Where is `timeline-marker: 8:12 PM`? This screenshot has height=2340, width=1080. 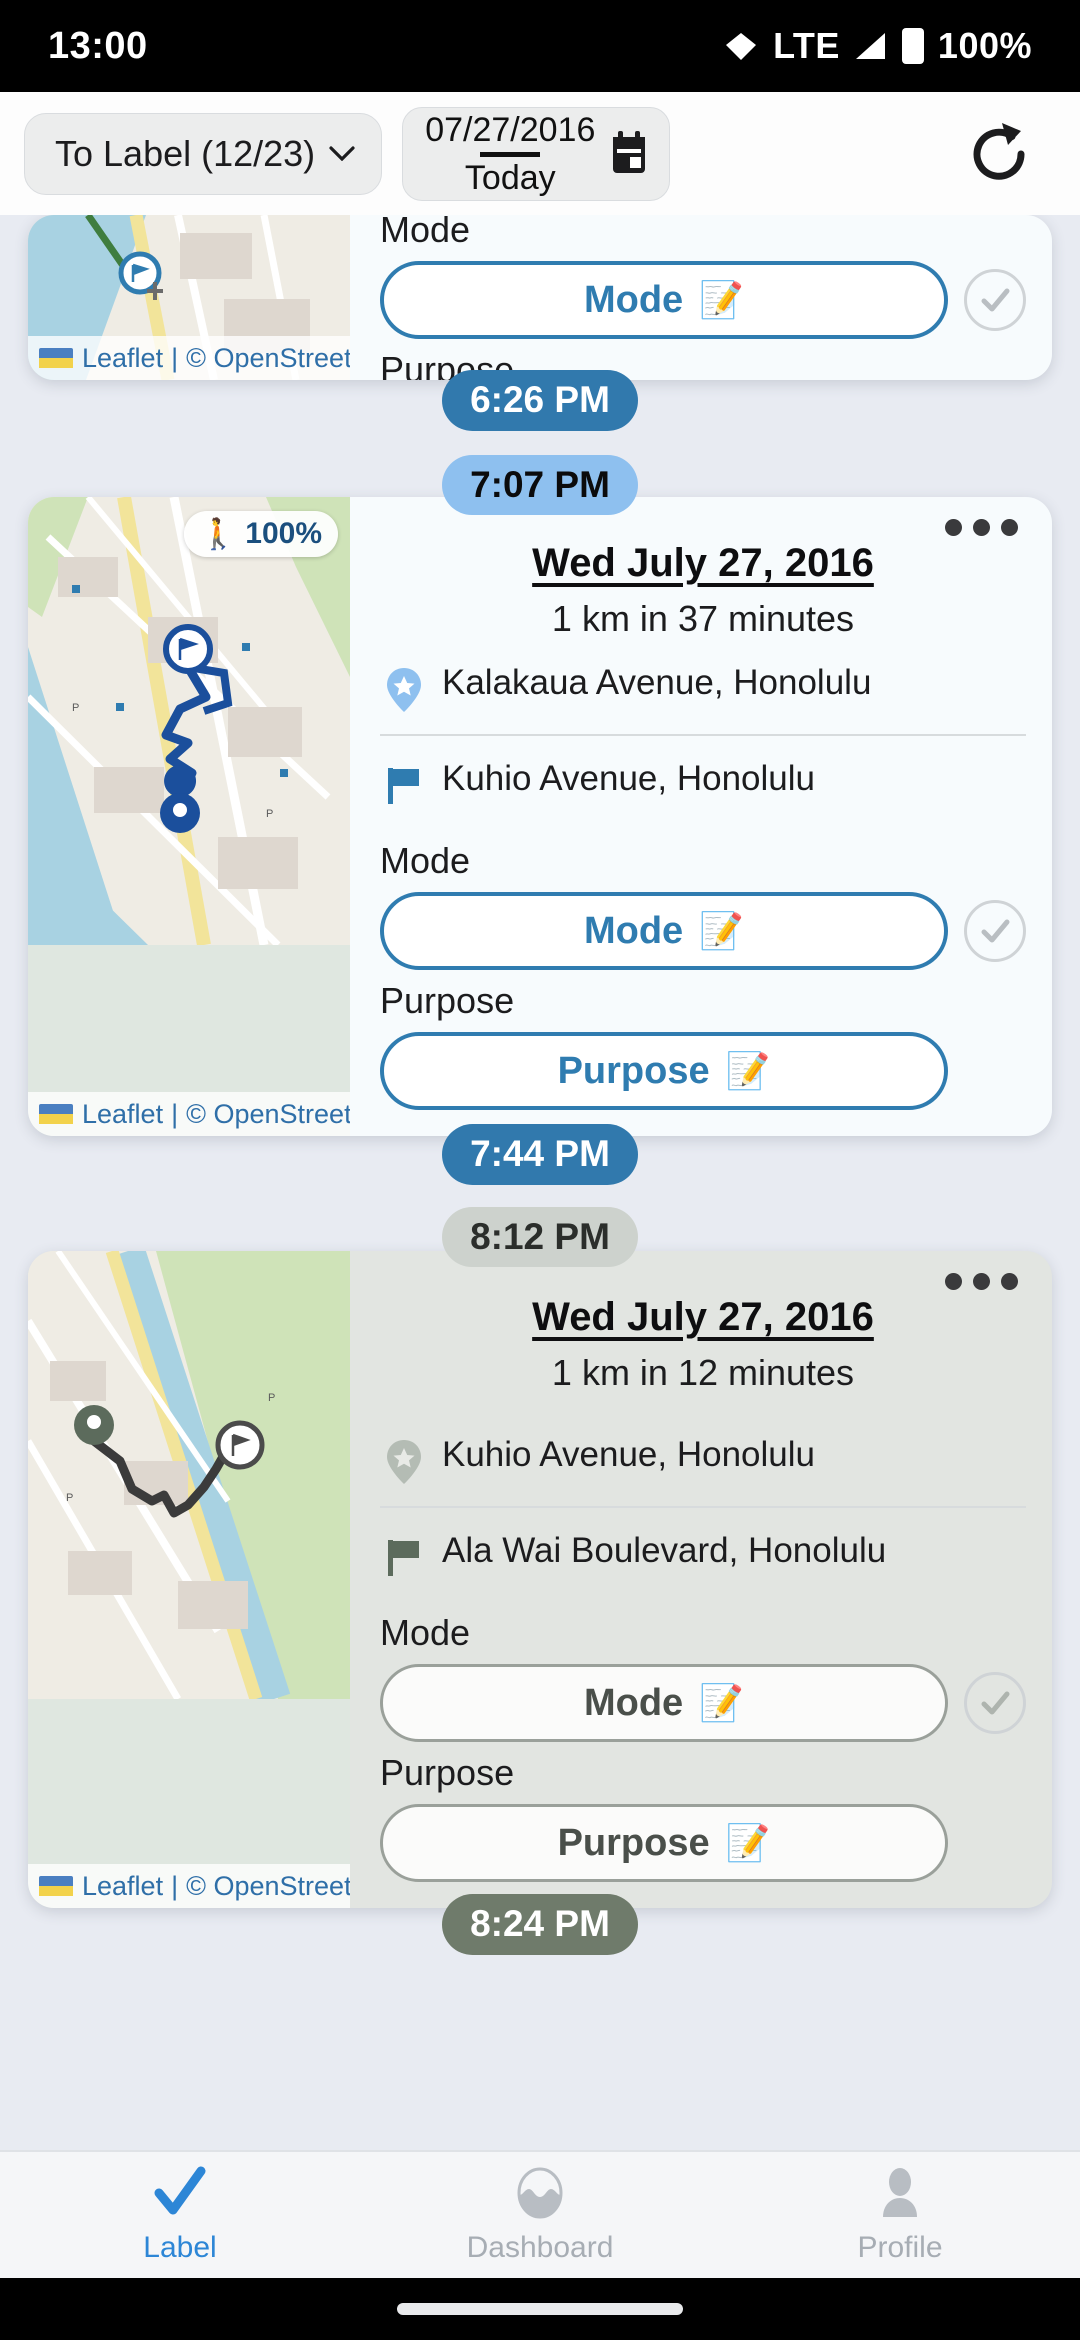 timeline-marker: 8:12 PM is located at coordinates (540, 1237).